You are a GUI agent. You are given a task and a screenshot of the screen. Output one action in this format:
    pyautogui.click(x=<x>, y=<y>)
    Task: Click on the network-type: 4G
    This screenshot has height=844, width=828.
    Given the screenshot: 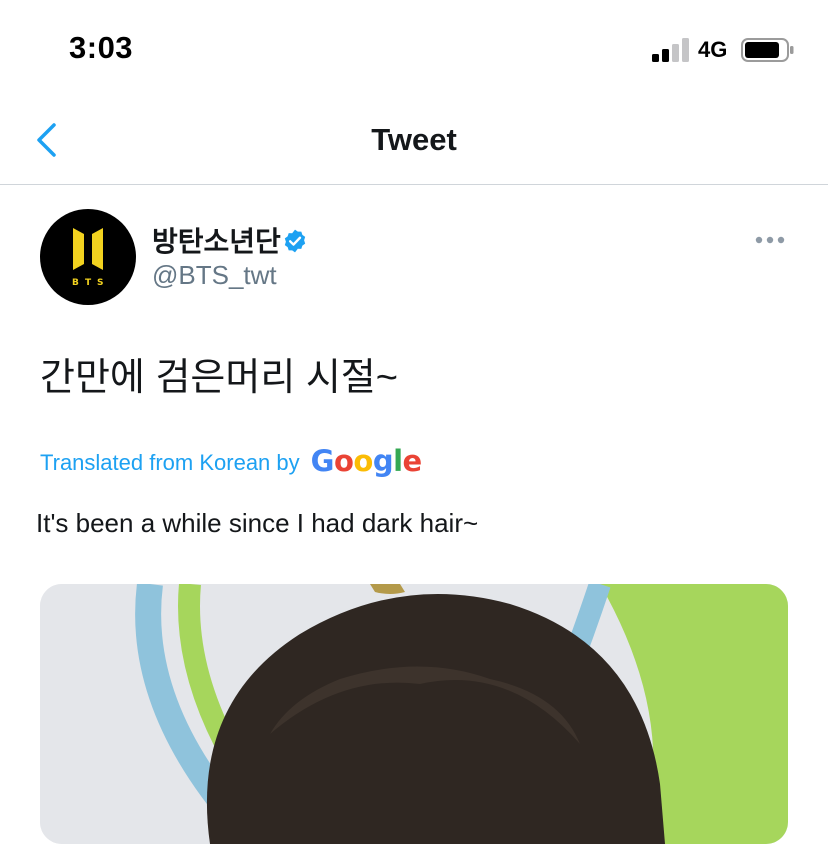 What is the action you would take?
    pyautogui.click(x=713, y=49)
    